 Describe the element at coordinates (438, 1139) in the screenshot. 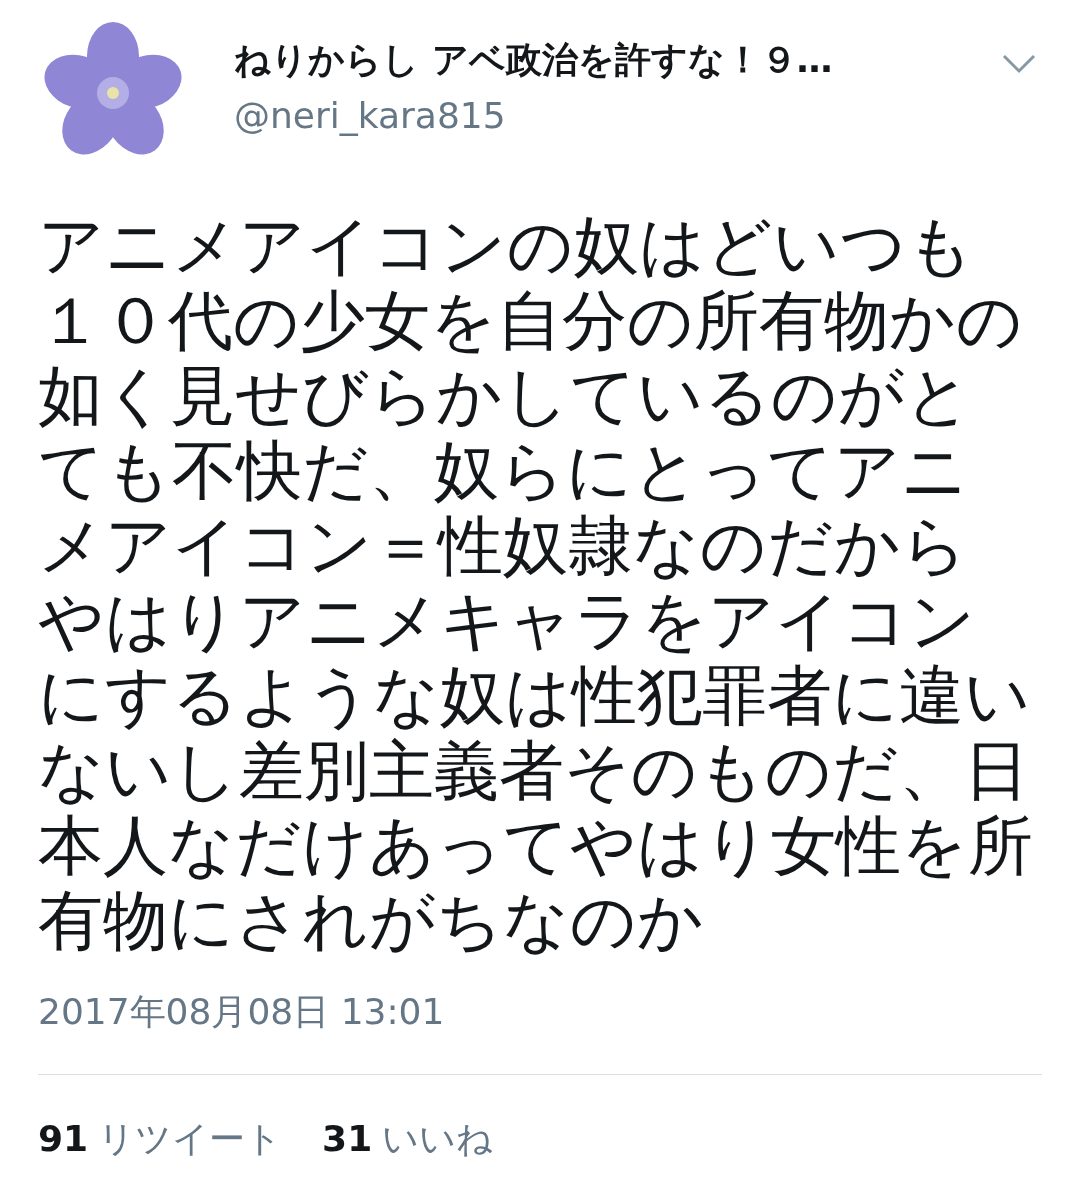

I see `stat-label: いいね` at that location.